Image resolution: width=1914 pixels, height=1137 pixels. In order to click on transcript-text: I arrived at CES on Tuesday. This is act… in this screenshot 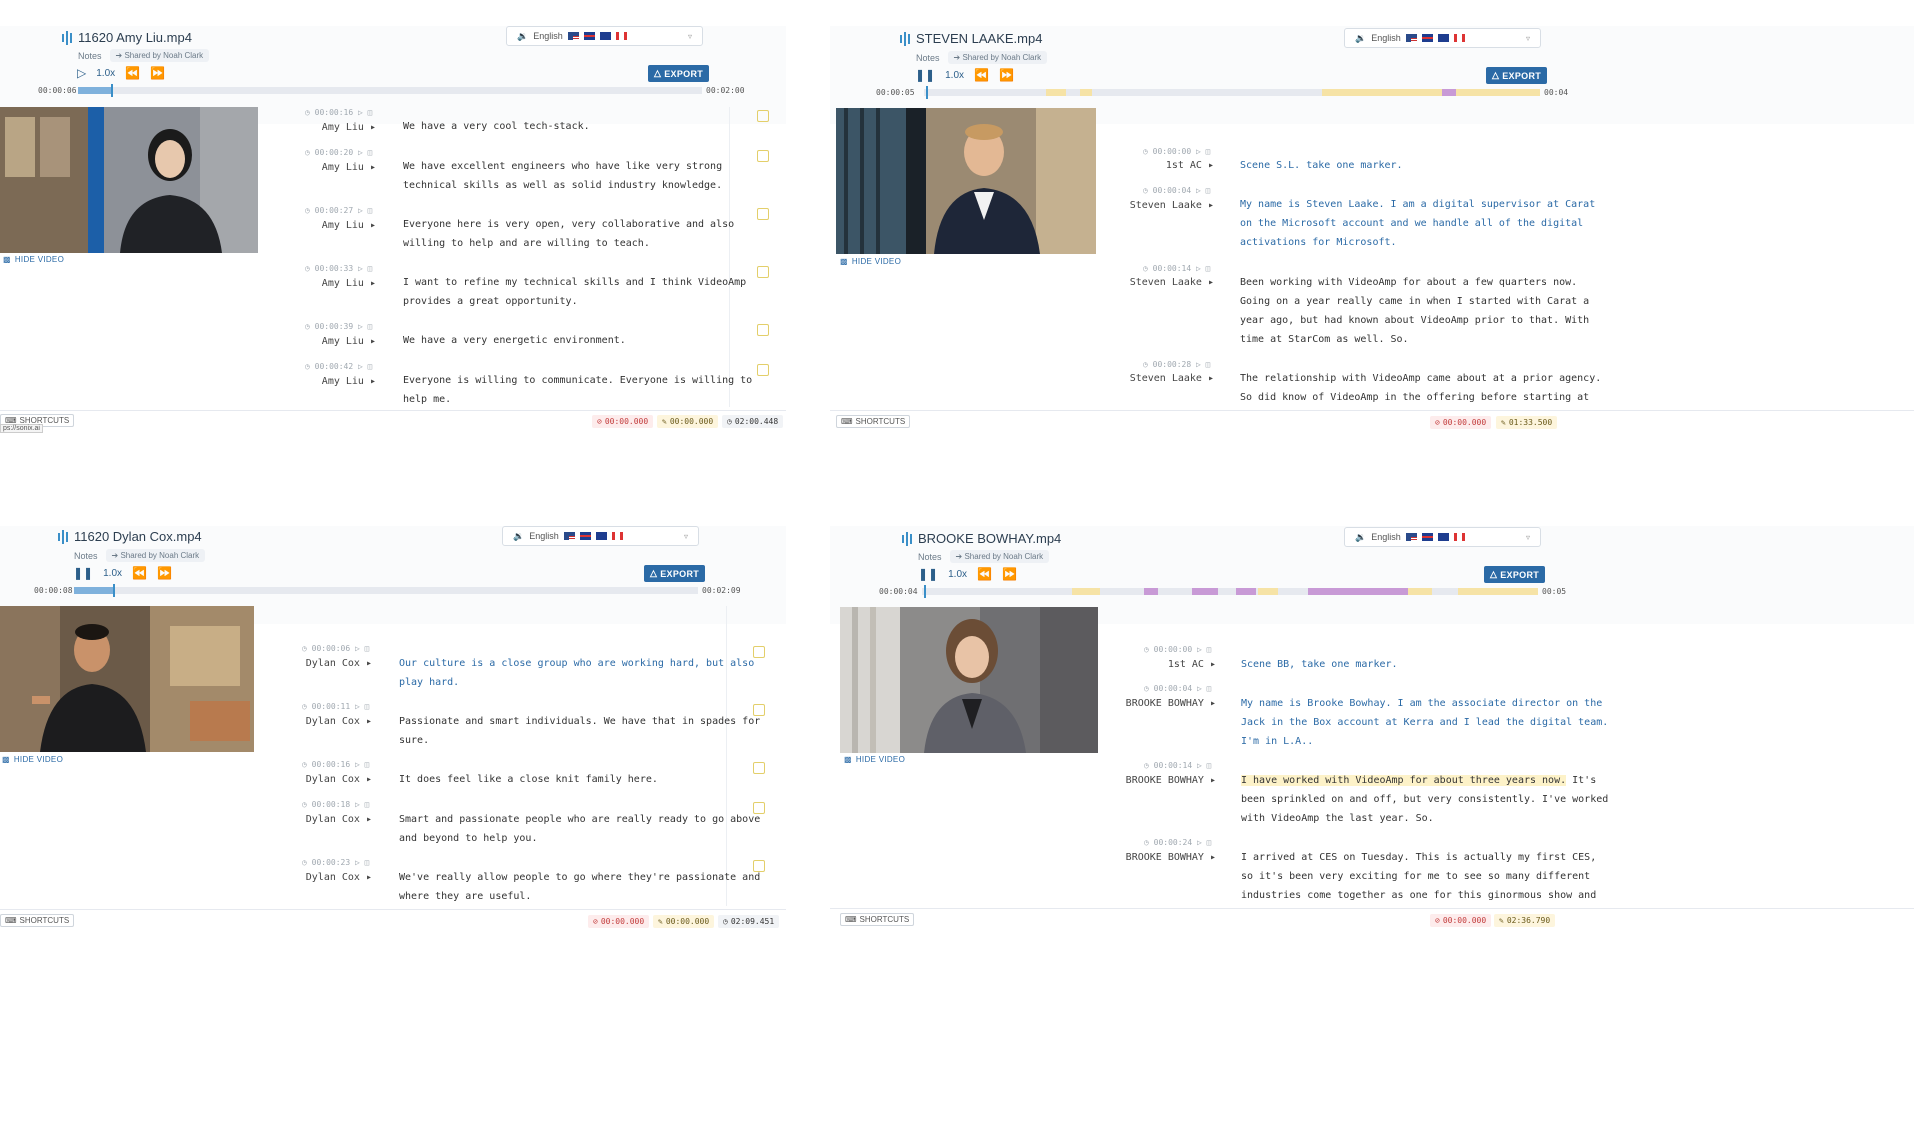, I will do `click(1418, 876)`.